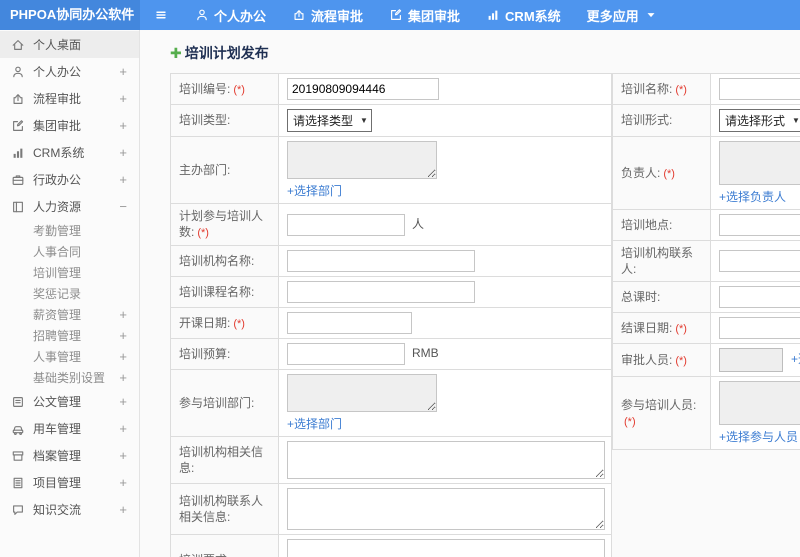  What do you see at coordinates (445, 89) in the screenshot?
I see `field-value-training-no` at bounding box center [445, 89].